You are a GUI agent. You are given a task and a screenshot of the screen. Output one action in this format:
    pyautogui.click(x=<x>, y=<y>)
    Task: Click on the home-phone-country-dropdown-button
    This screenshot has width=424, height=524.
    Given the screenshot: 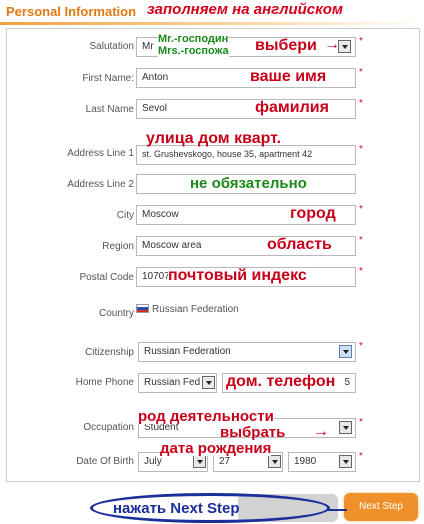 What is the action you would take?
    pyautogui.click(x=208, y=382)
    